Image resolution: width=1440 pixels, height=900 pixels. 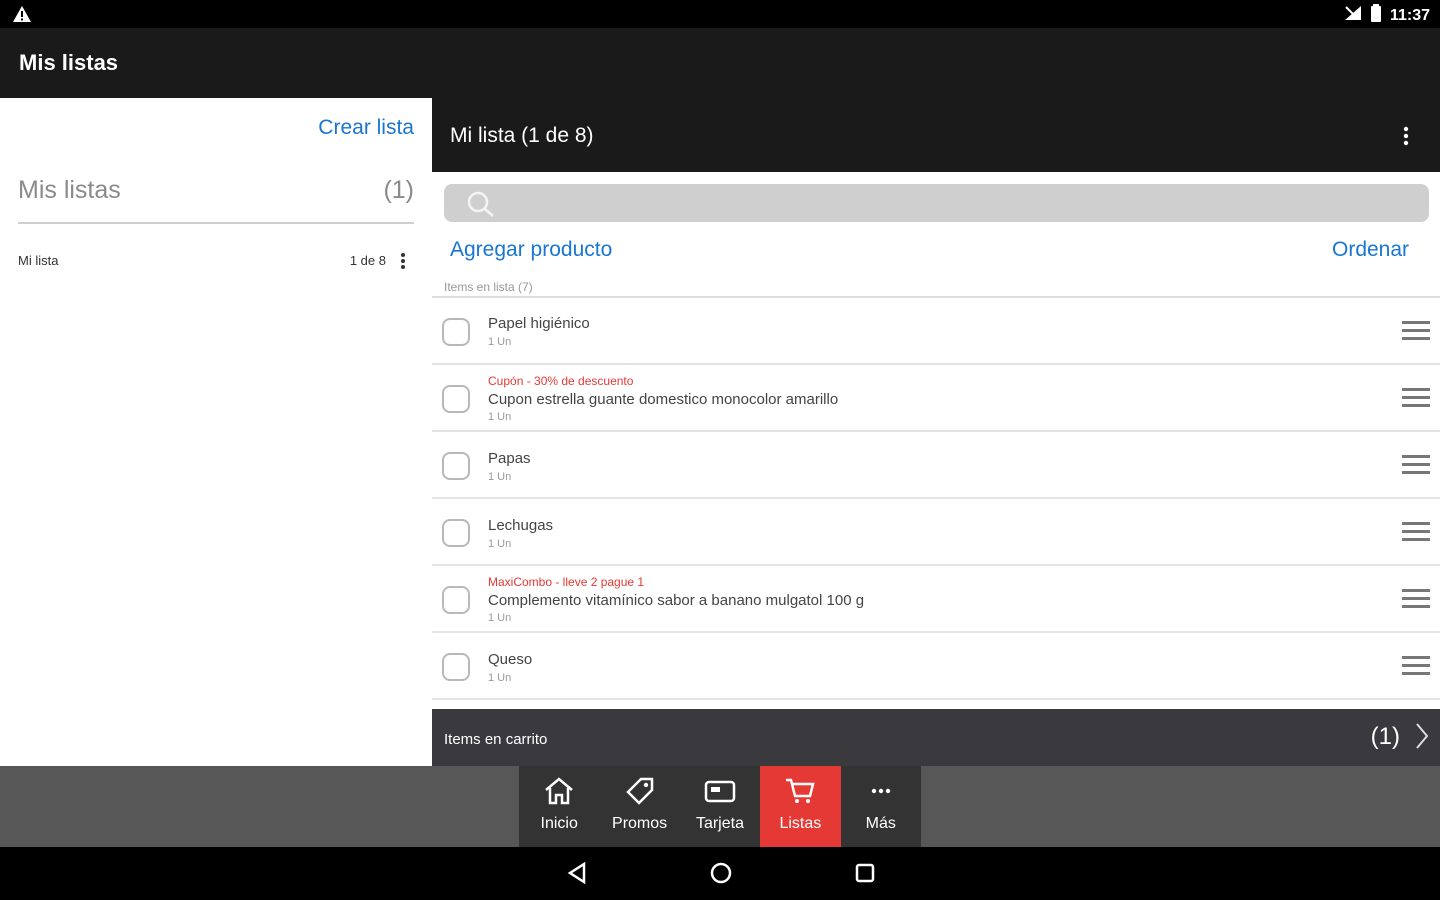 What do you see at coordinates (398, 190) in the screenshot?
I see `lists-header-count: (1)` at bounding box center [398, 190].